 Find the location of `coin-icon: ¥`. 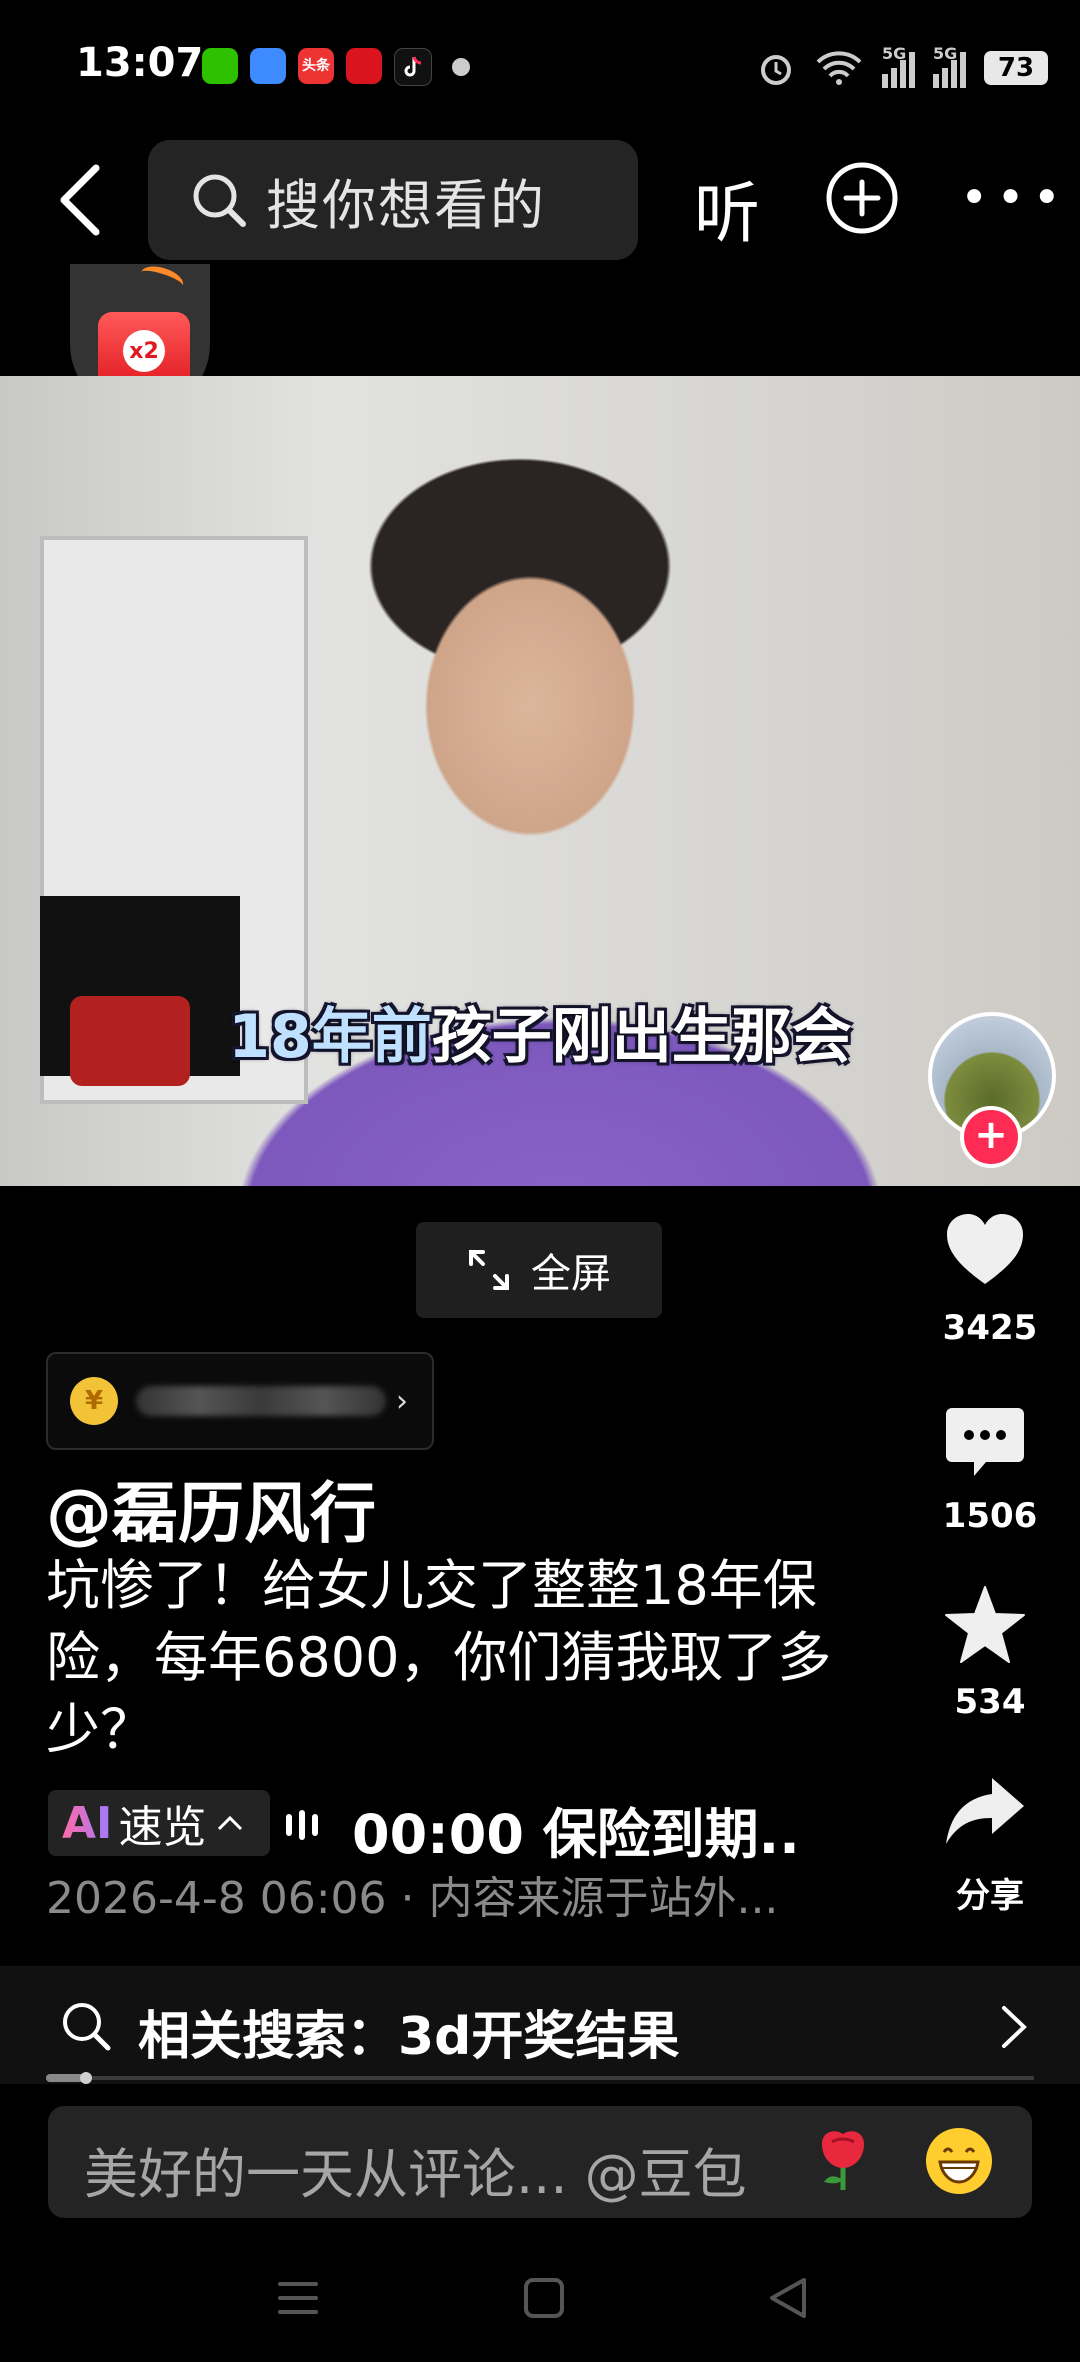

coin-icon: ¥ is located at coordinates (94, 1401).